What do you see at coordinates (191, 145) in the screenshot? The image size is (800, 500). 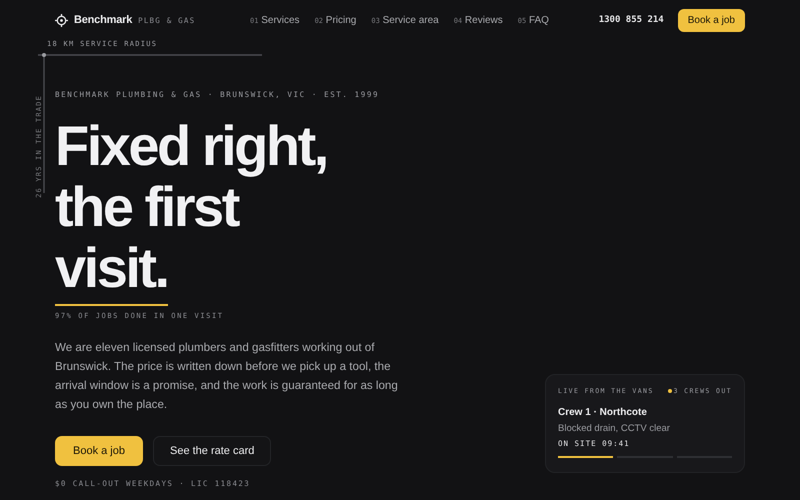 I see `headline-line: Fixed right,` at bounding box center [191, 145].